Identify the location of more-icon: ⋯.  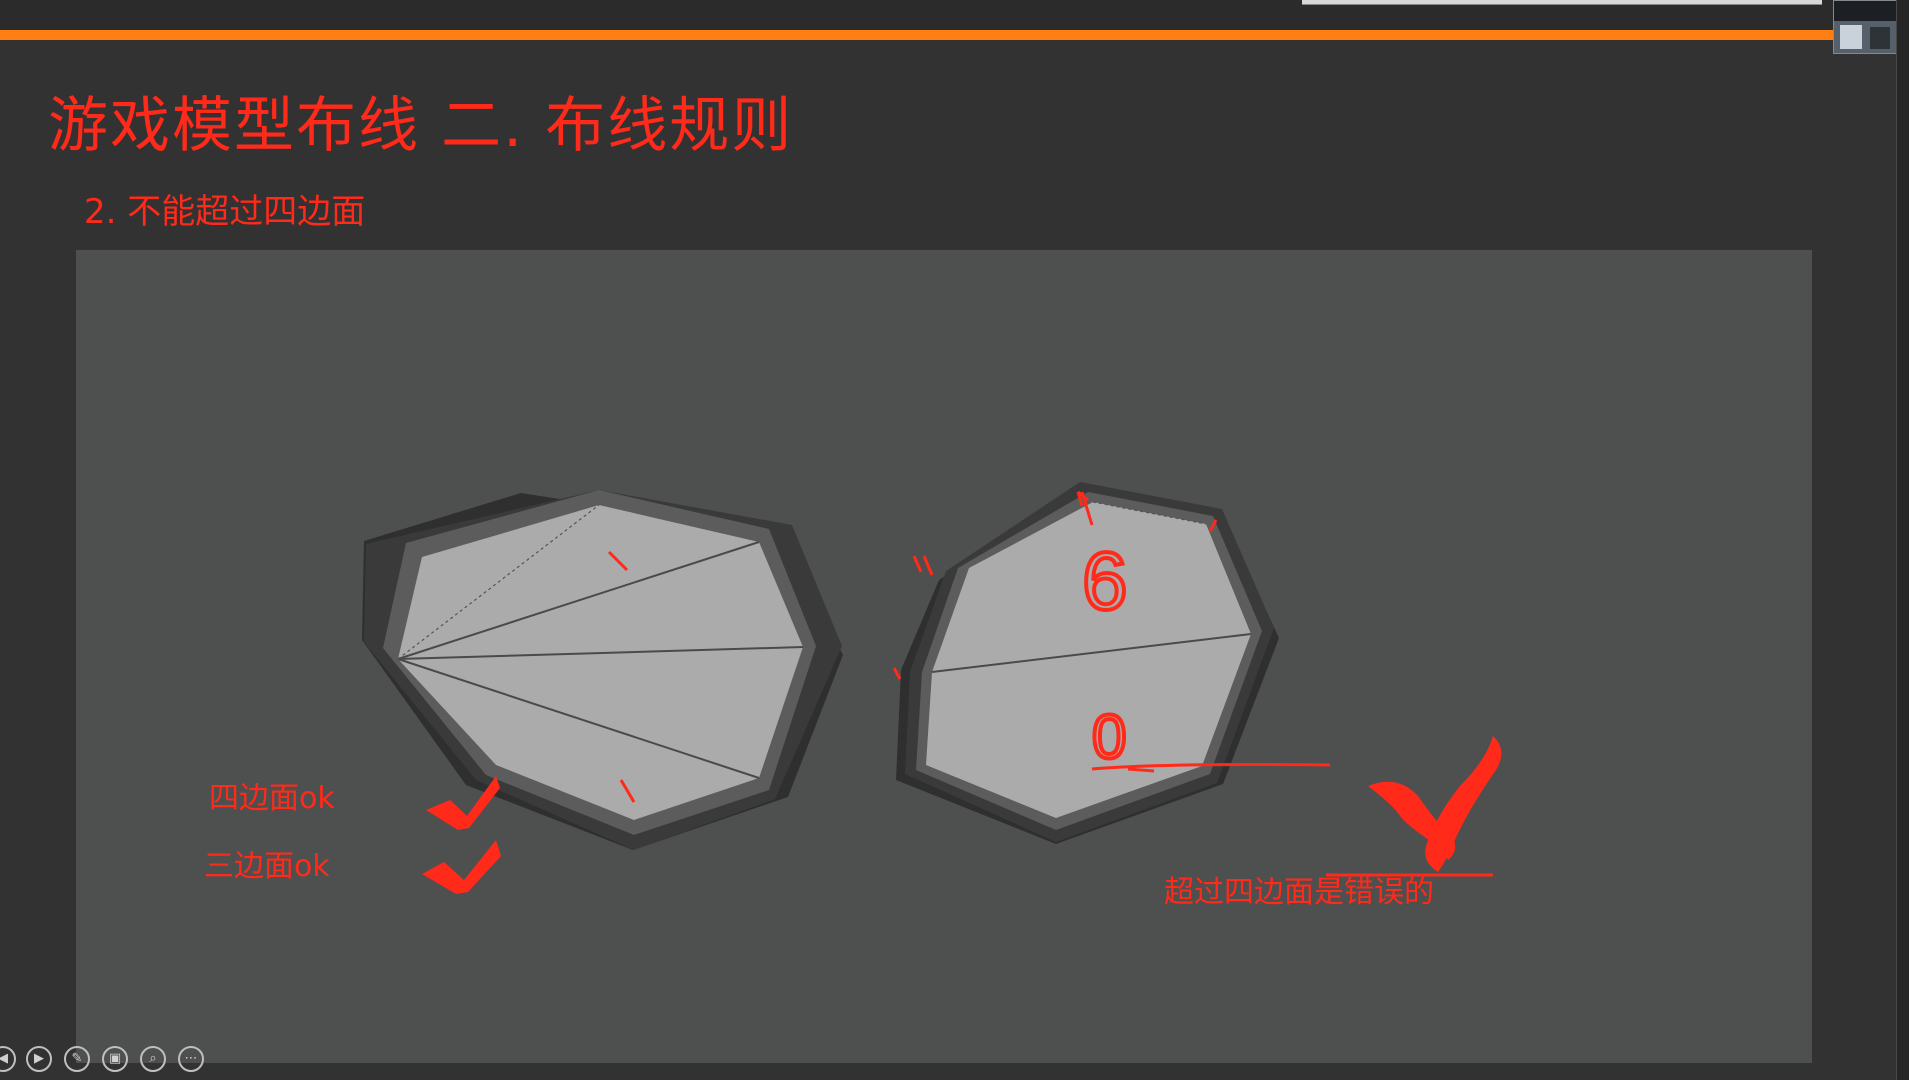
(191, 1059).